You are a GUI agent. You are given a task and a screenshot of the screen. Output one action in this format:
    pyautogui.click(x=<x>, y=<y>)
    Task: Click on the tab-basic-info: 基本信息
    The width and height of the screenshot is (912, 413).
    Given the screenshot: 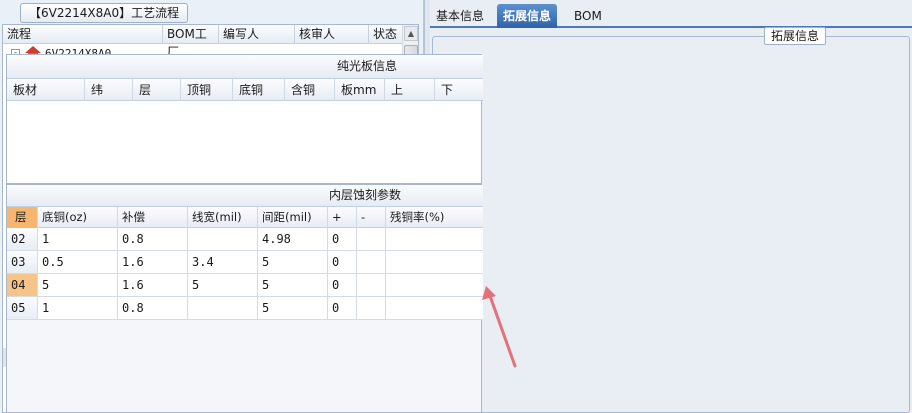 What is the action you would take?
    pyautogui.click(x=460, y=16)
    